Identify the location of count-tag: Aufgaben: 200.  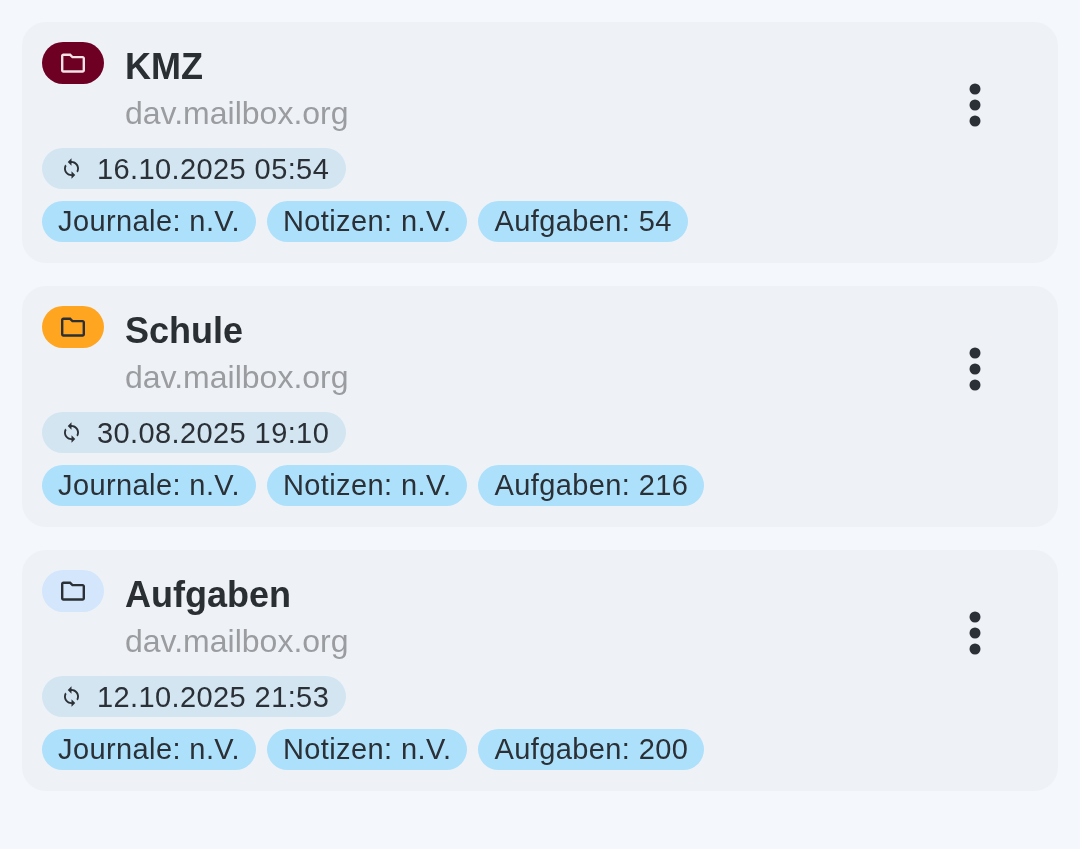
(591, 749).